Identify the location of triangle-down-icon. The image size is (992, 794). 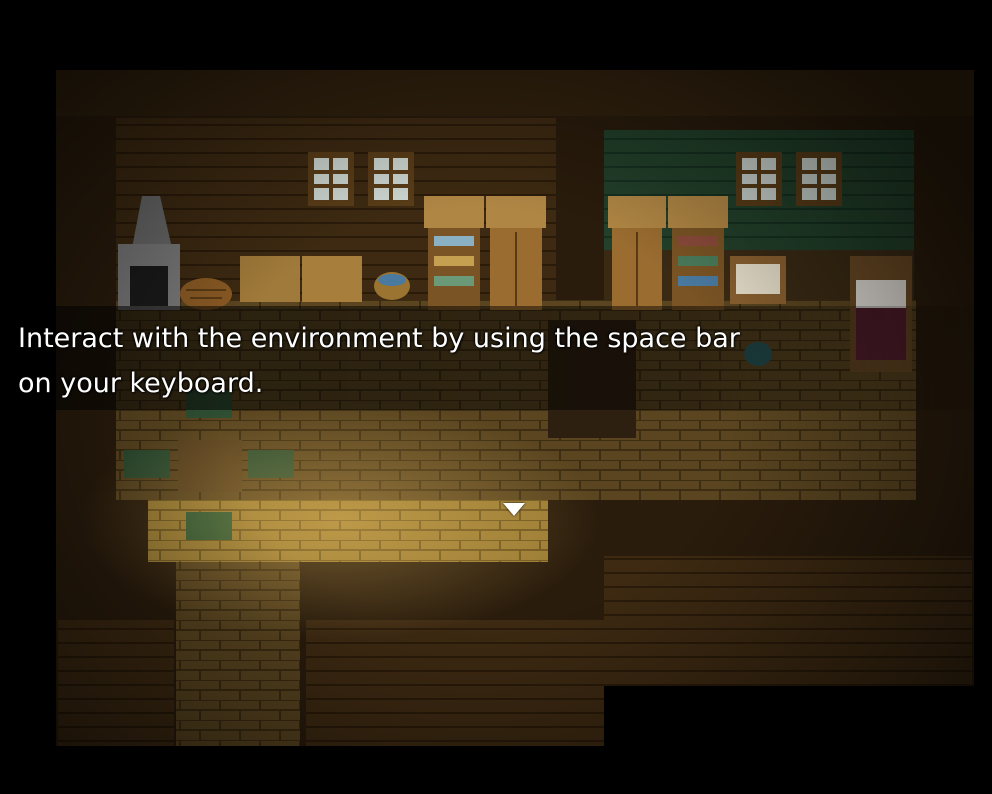
(514, 509).